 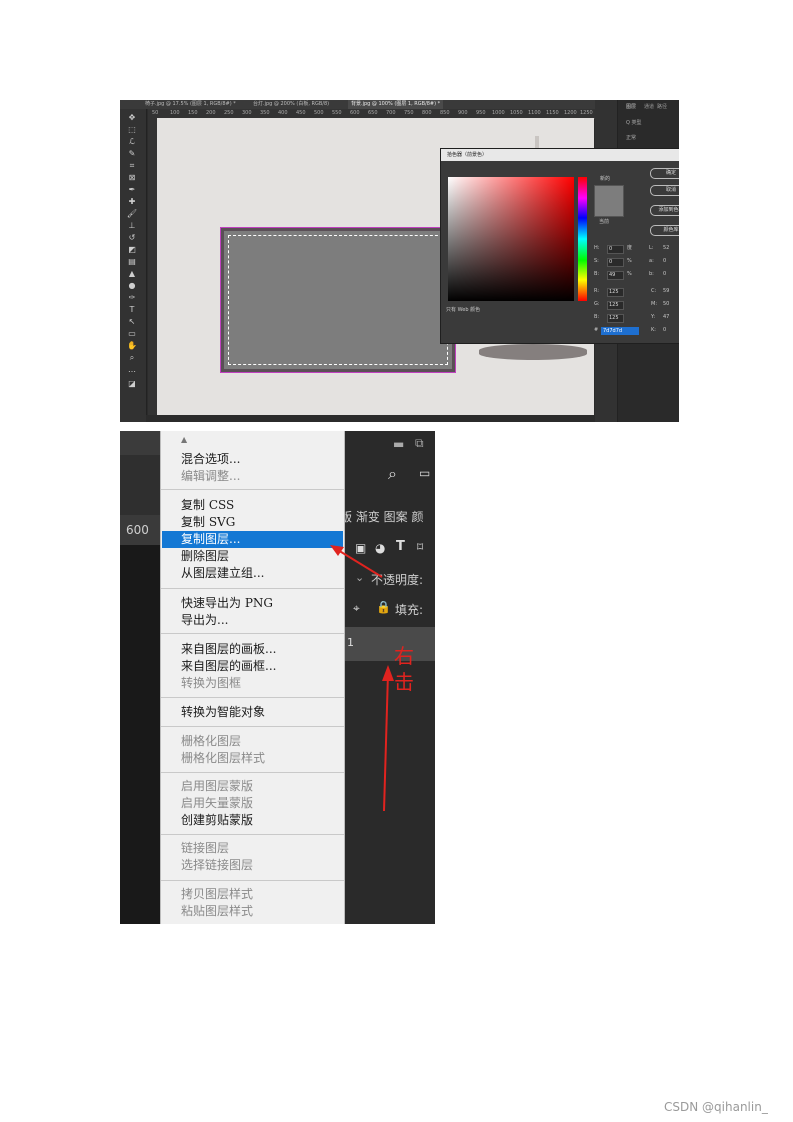 I want to click on c-value: 59, so click(x=666, y=291).